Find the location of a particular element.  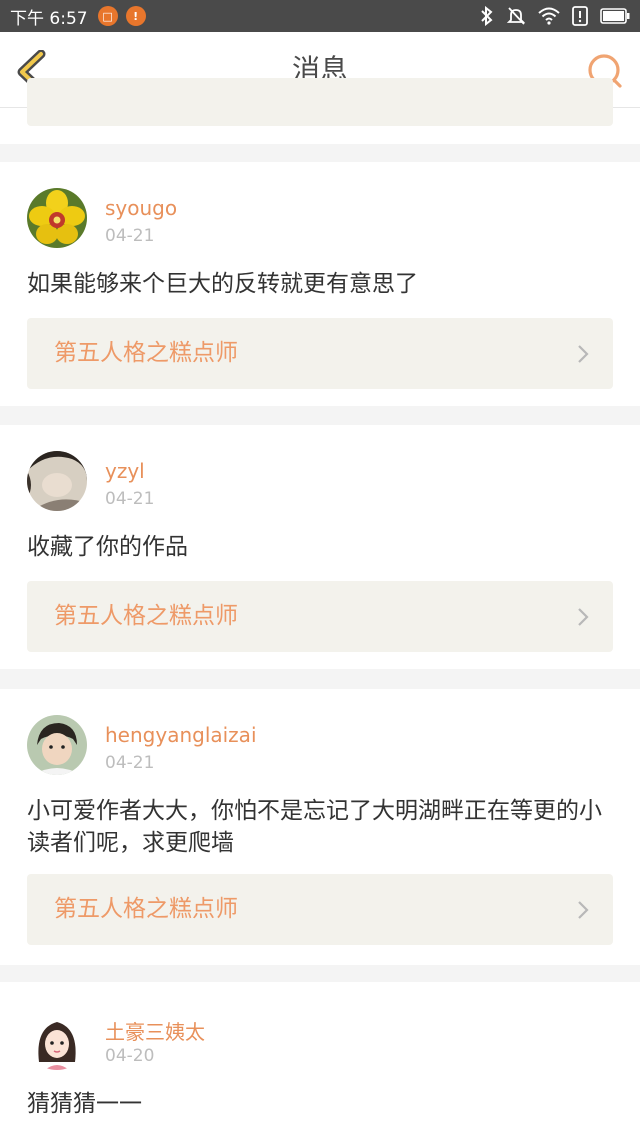

list-item: 土豪三姨太 04-20 猜猜猜一一 is located at coordinates (320, 1062).